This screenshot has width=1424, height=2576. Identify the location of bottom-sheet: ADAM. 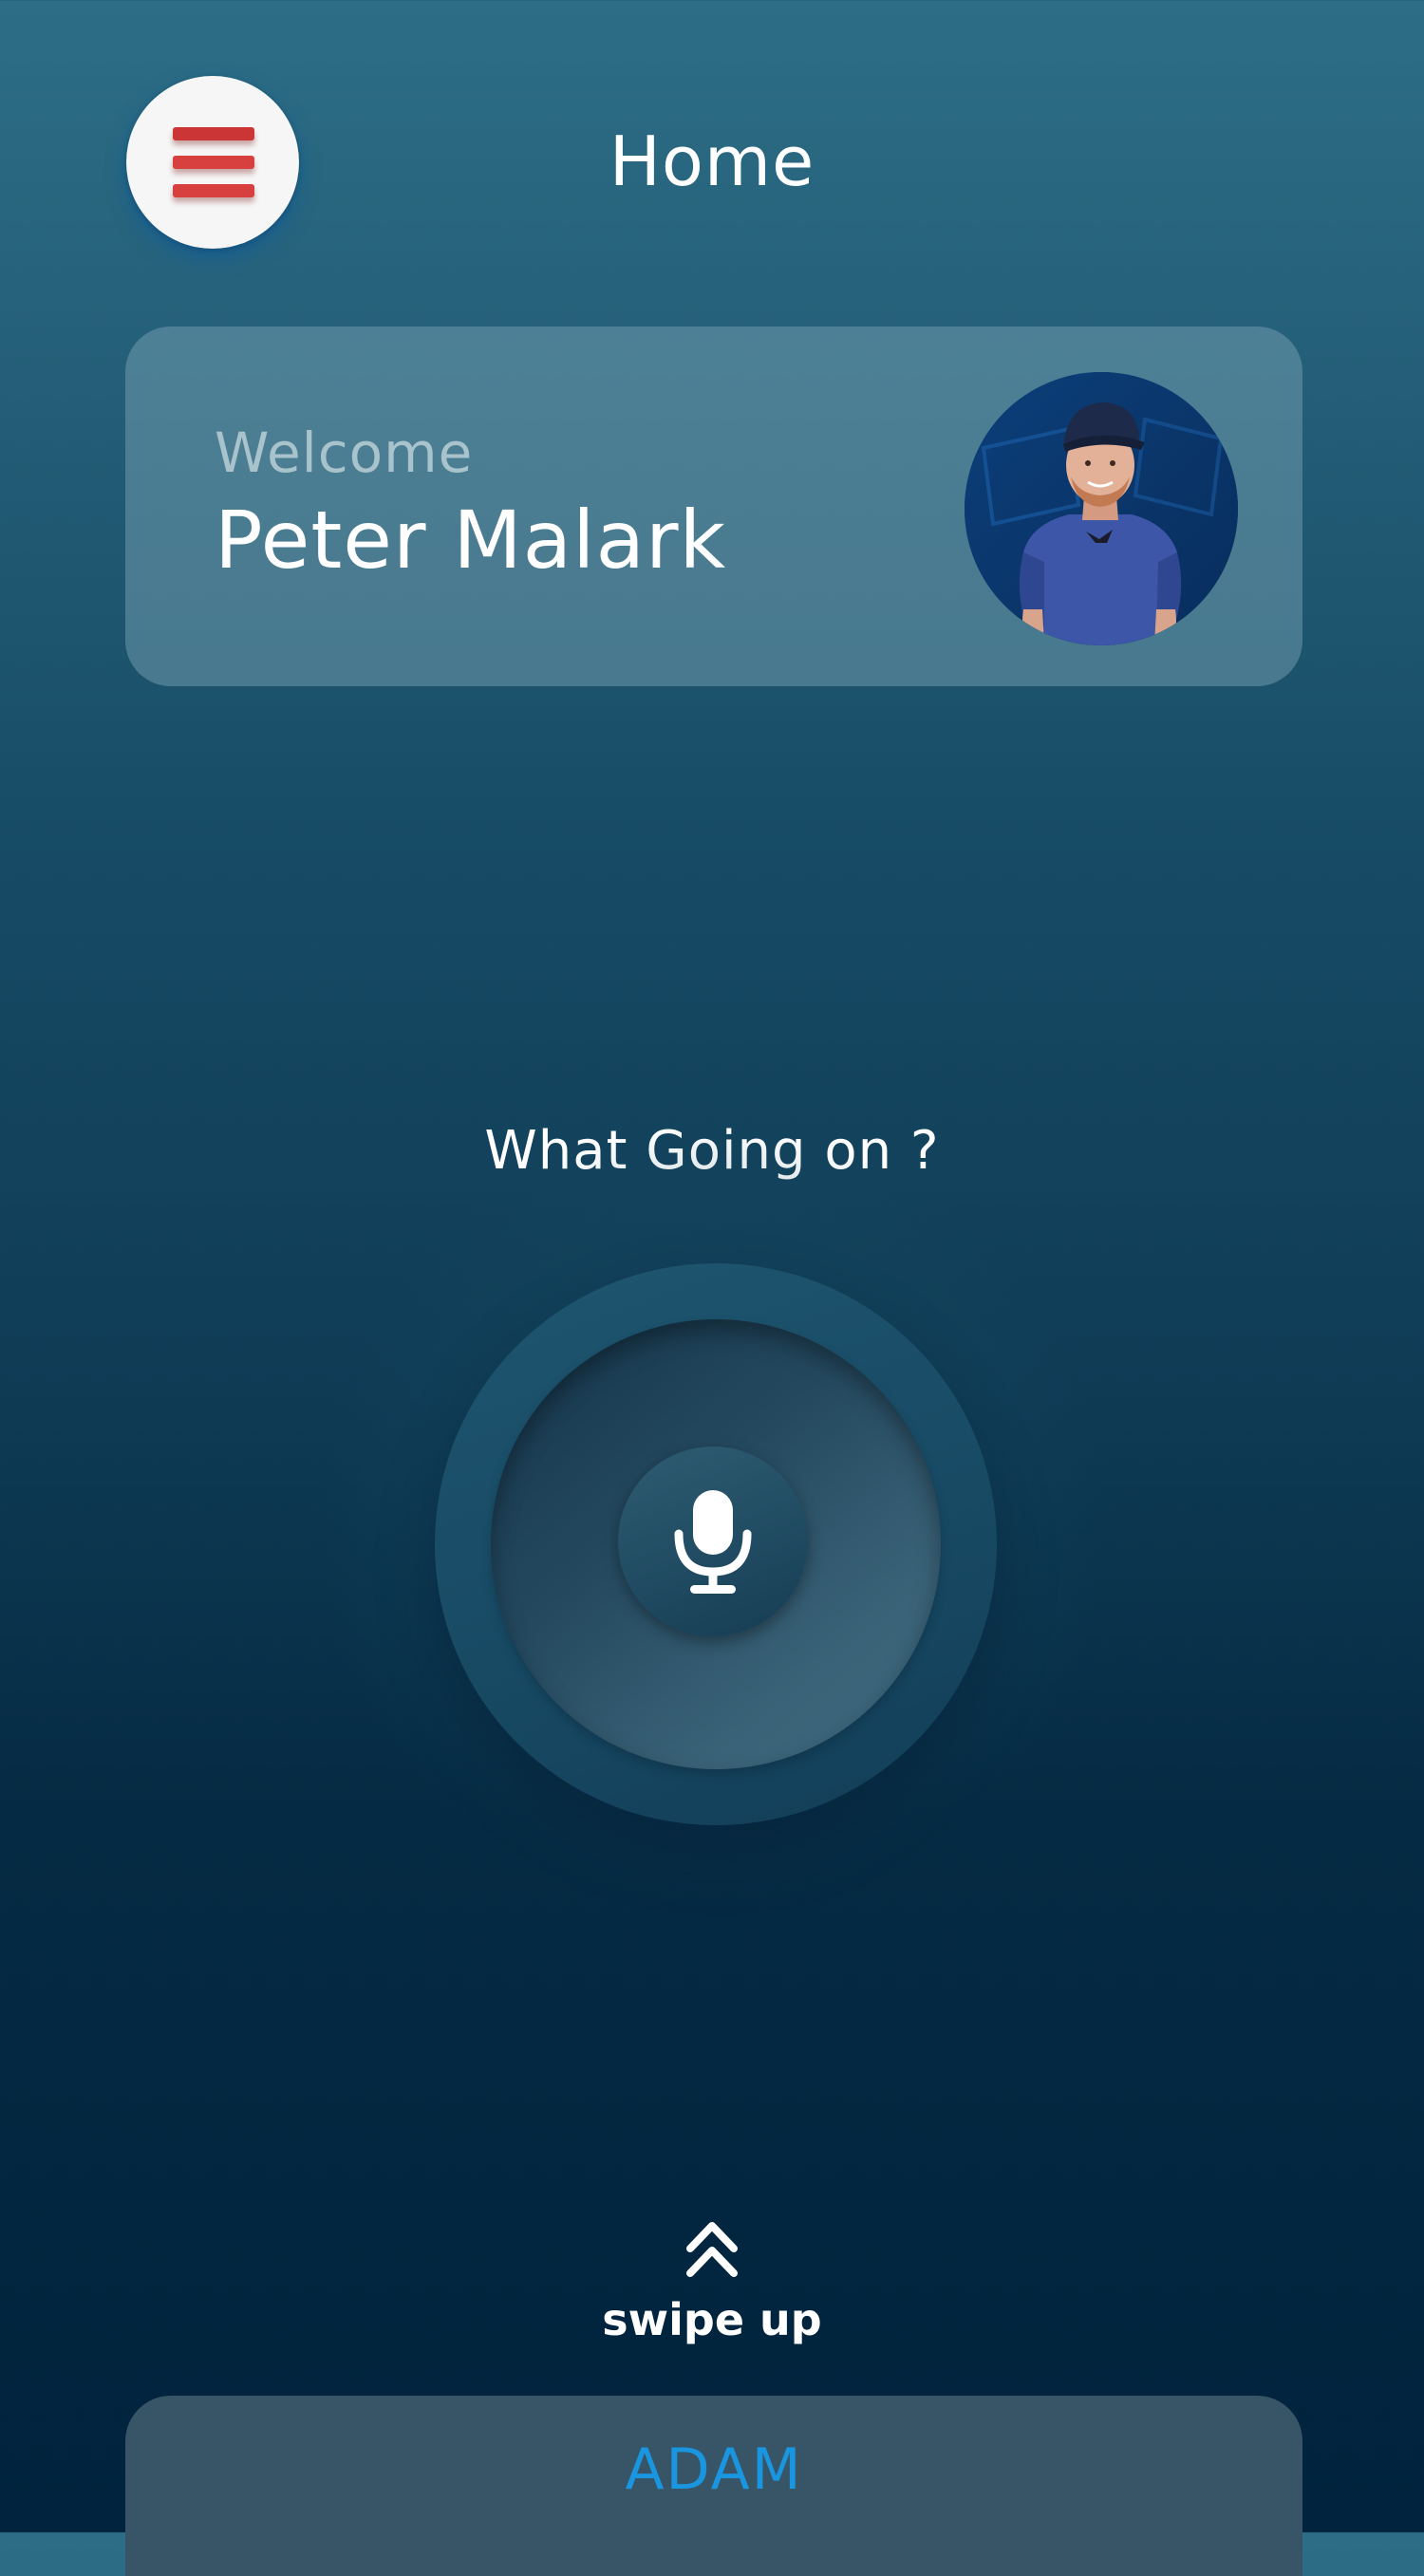
(713, 2486).